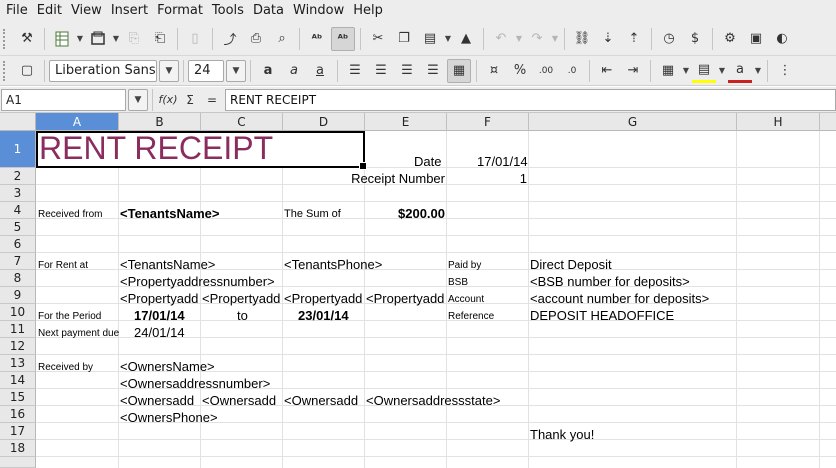  I want to click on toolbar-grip, so click(6, 38).